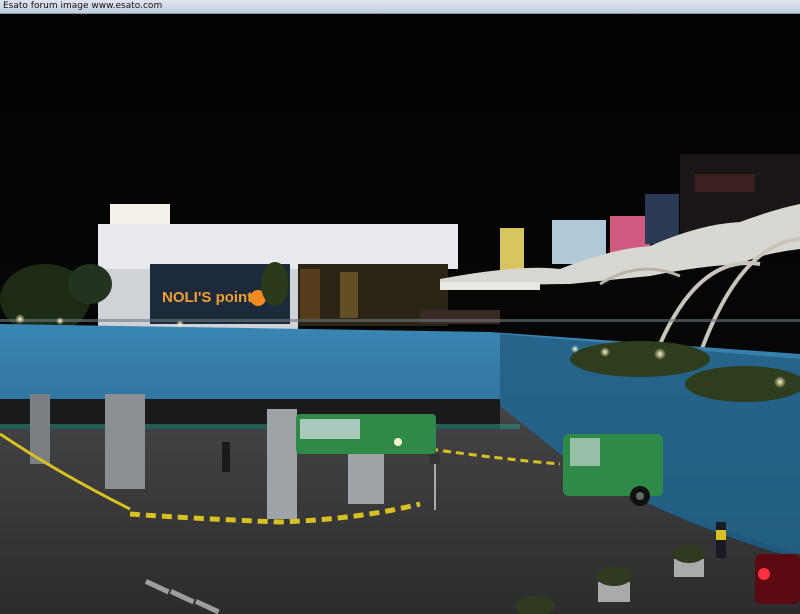  What do you see at coordinates (207, 297) in the screenshot?
I see `store-sign: NOLI'S point` at bounding box center [207, 297].